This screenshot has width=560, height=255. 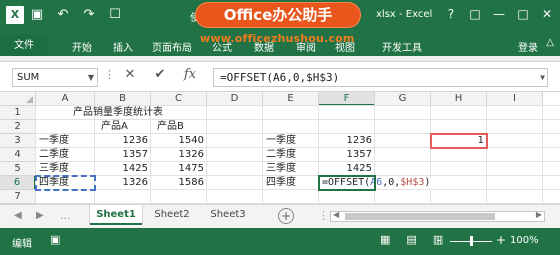 I want to click on close-icon: ✕, so click(x=547, y=14).